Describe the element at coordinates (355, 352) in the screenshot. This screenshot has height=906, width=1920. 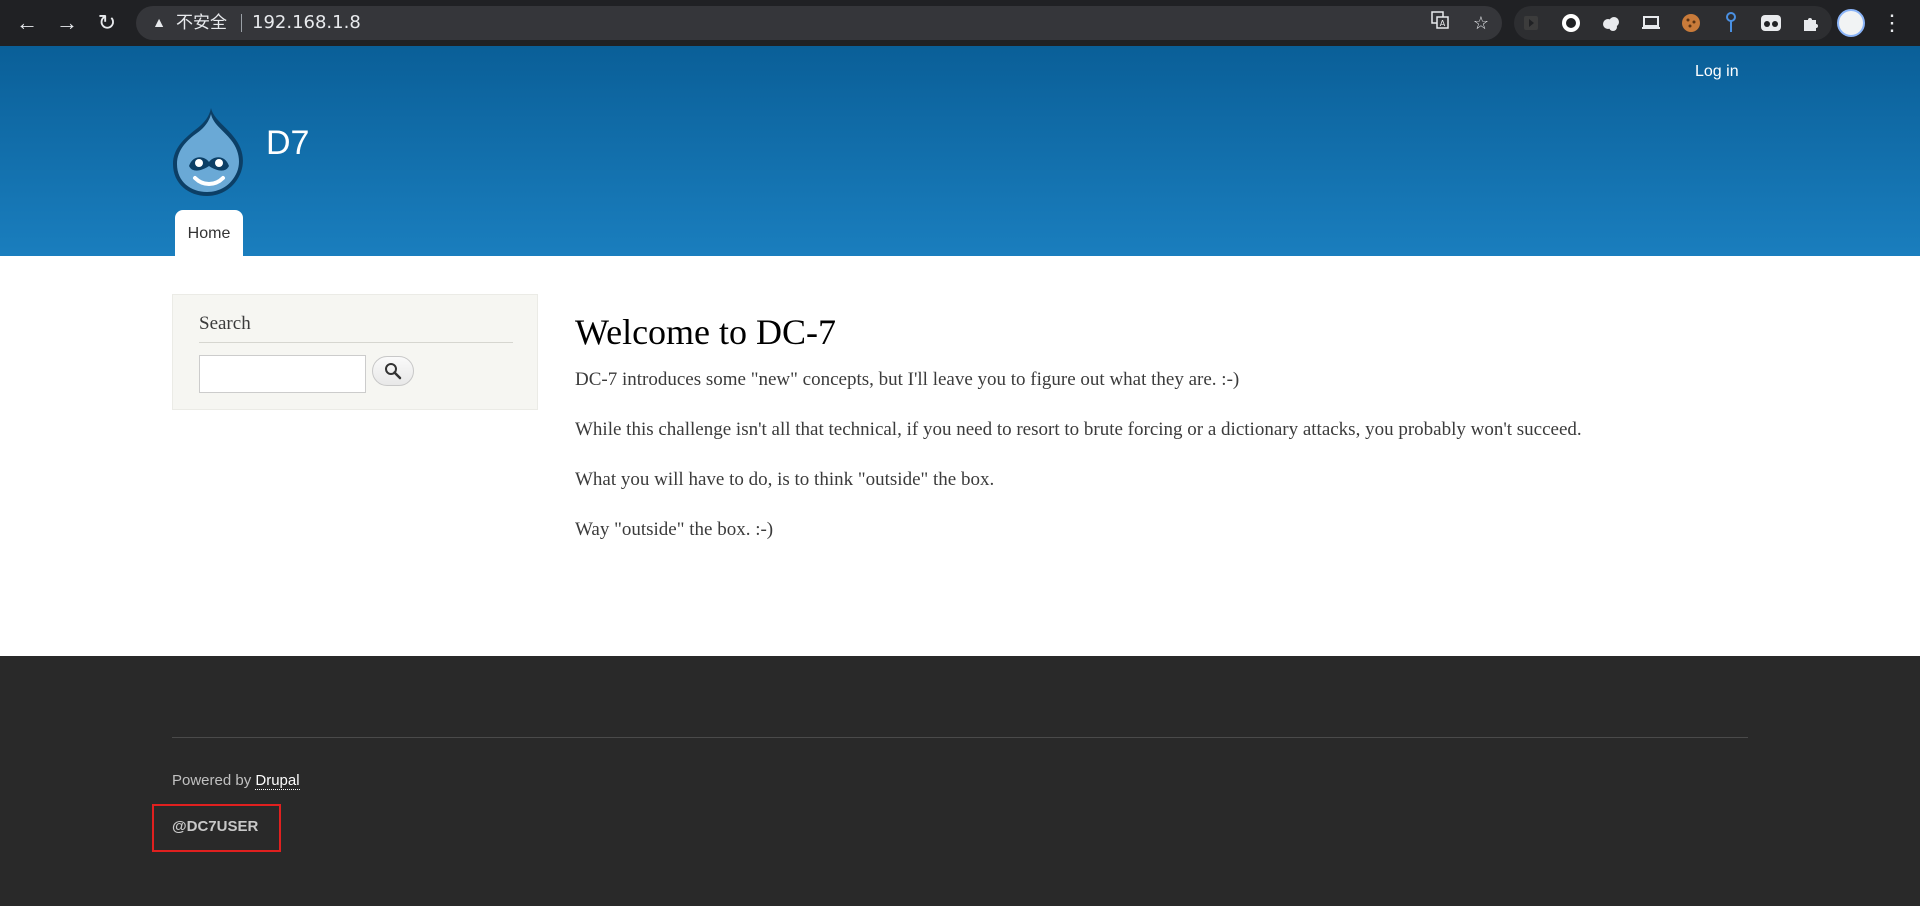
I see `search-block: Search` at that location.